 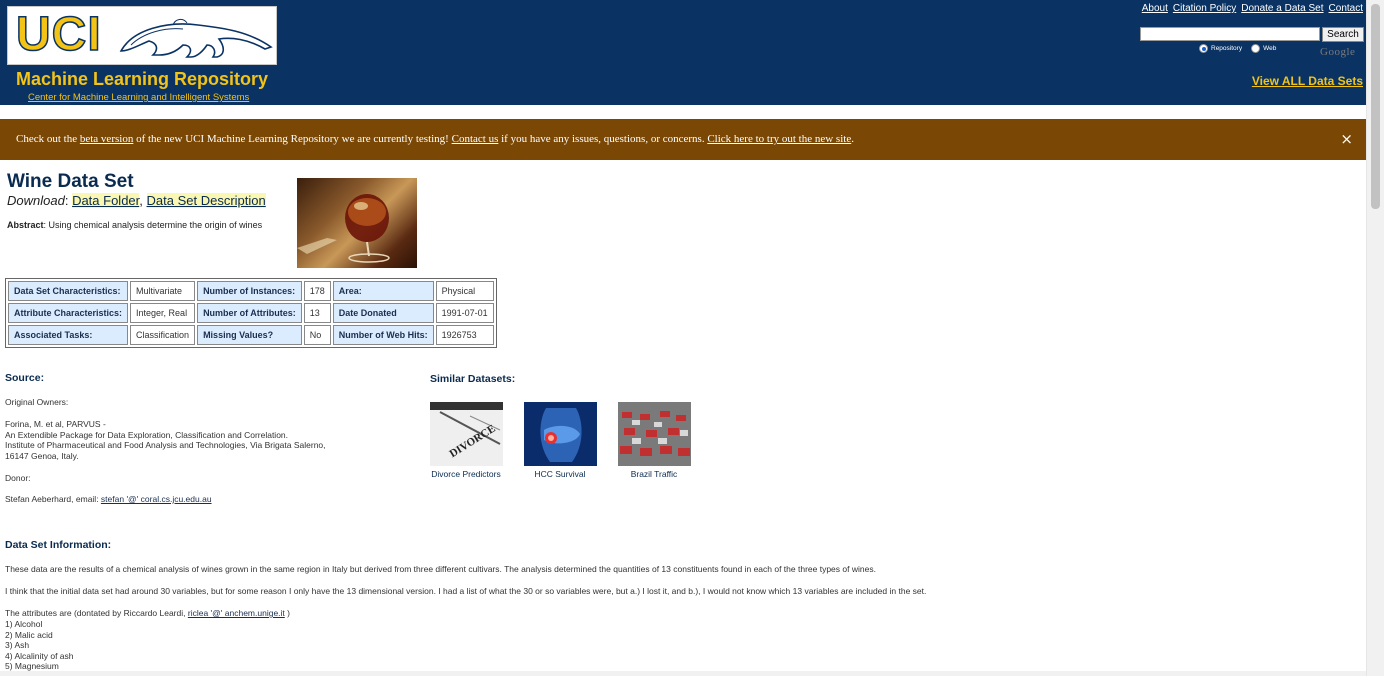 I want to click on characteristic-value: Integer, Real, so click(x=163, y=313).